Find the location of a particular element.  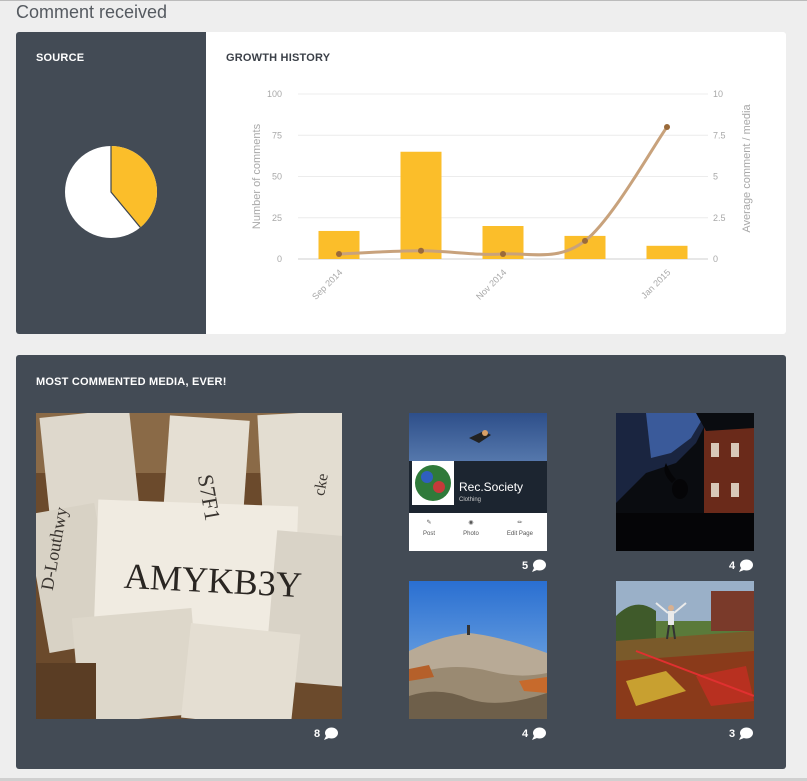

y-tick-label-left: 0 is located at coordinates (279, 259).